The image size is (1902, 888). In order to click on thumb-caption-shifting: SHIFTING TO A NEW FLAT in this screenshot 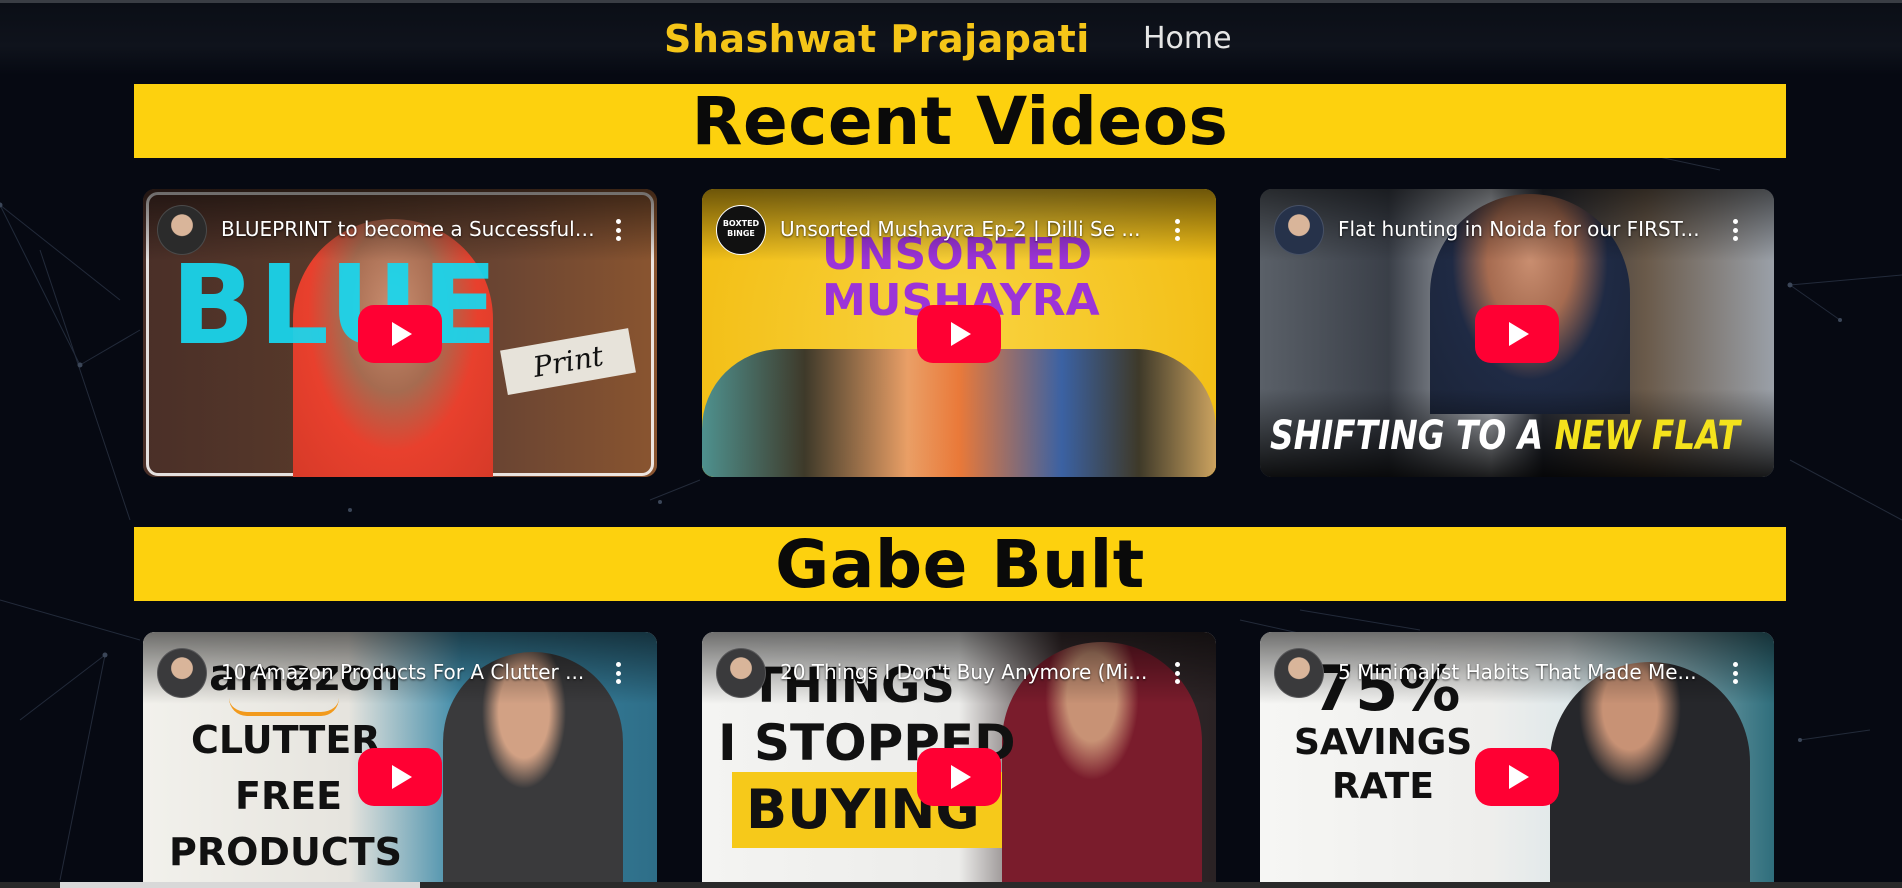, I will do `click(1505, 436)`.